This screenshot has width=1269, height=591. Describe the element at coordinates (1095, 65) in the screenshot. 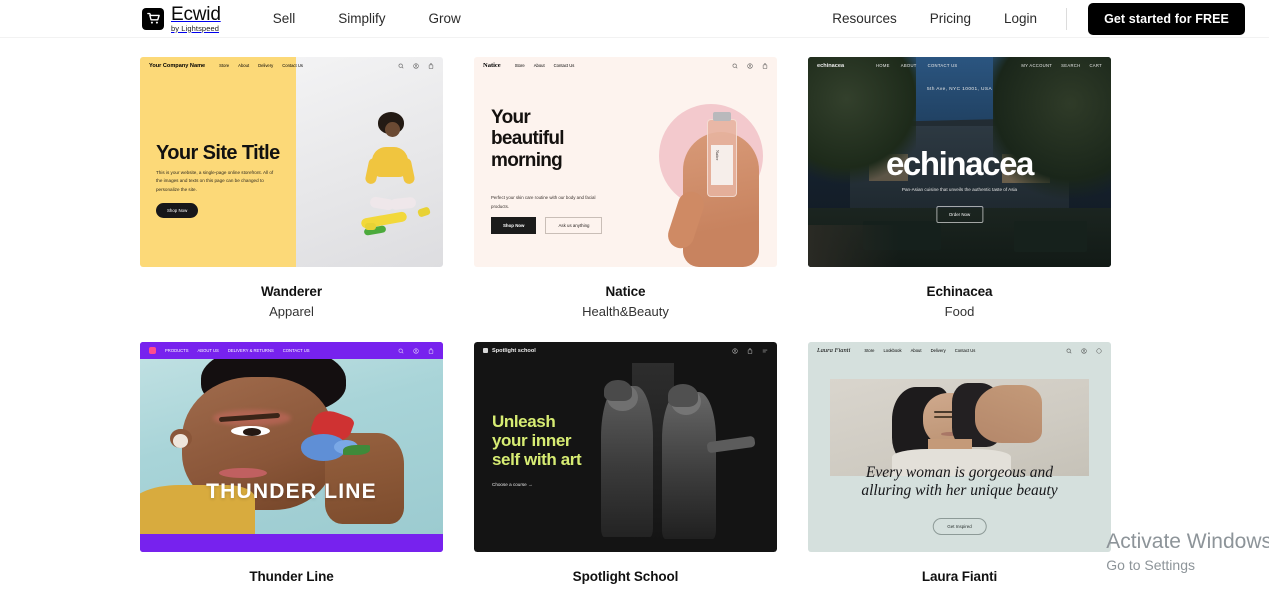

I see `preview-nav-cart: CART` at that location.